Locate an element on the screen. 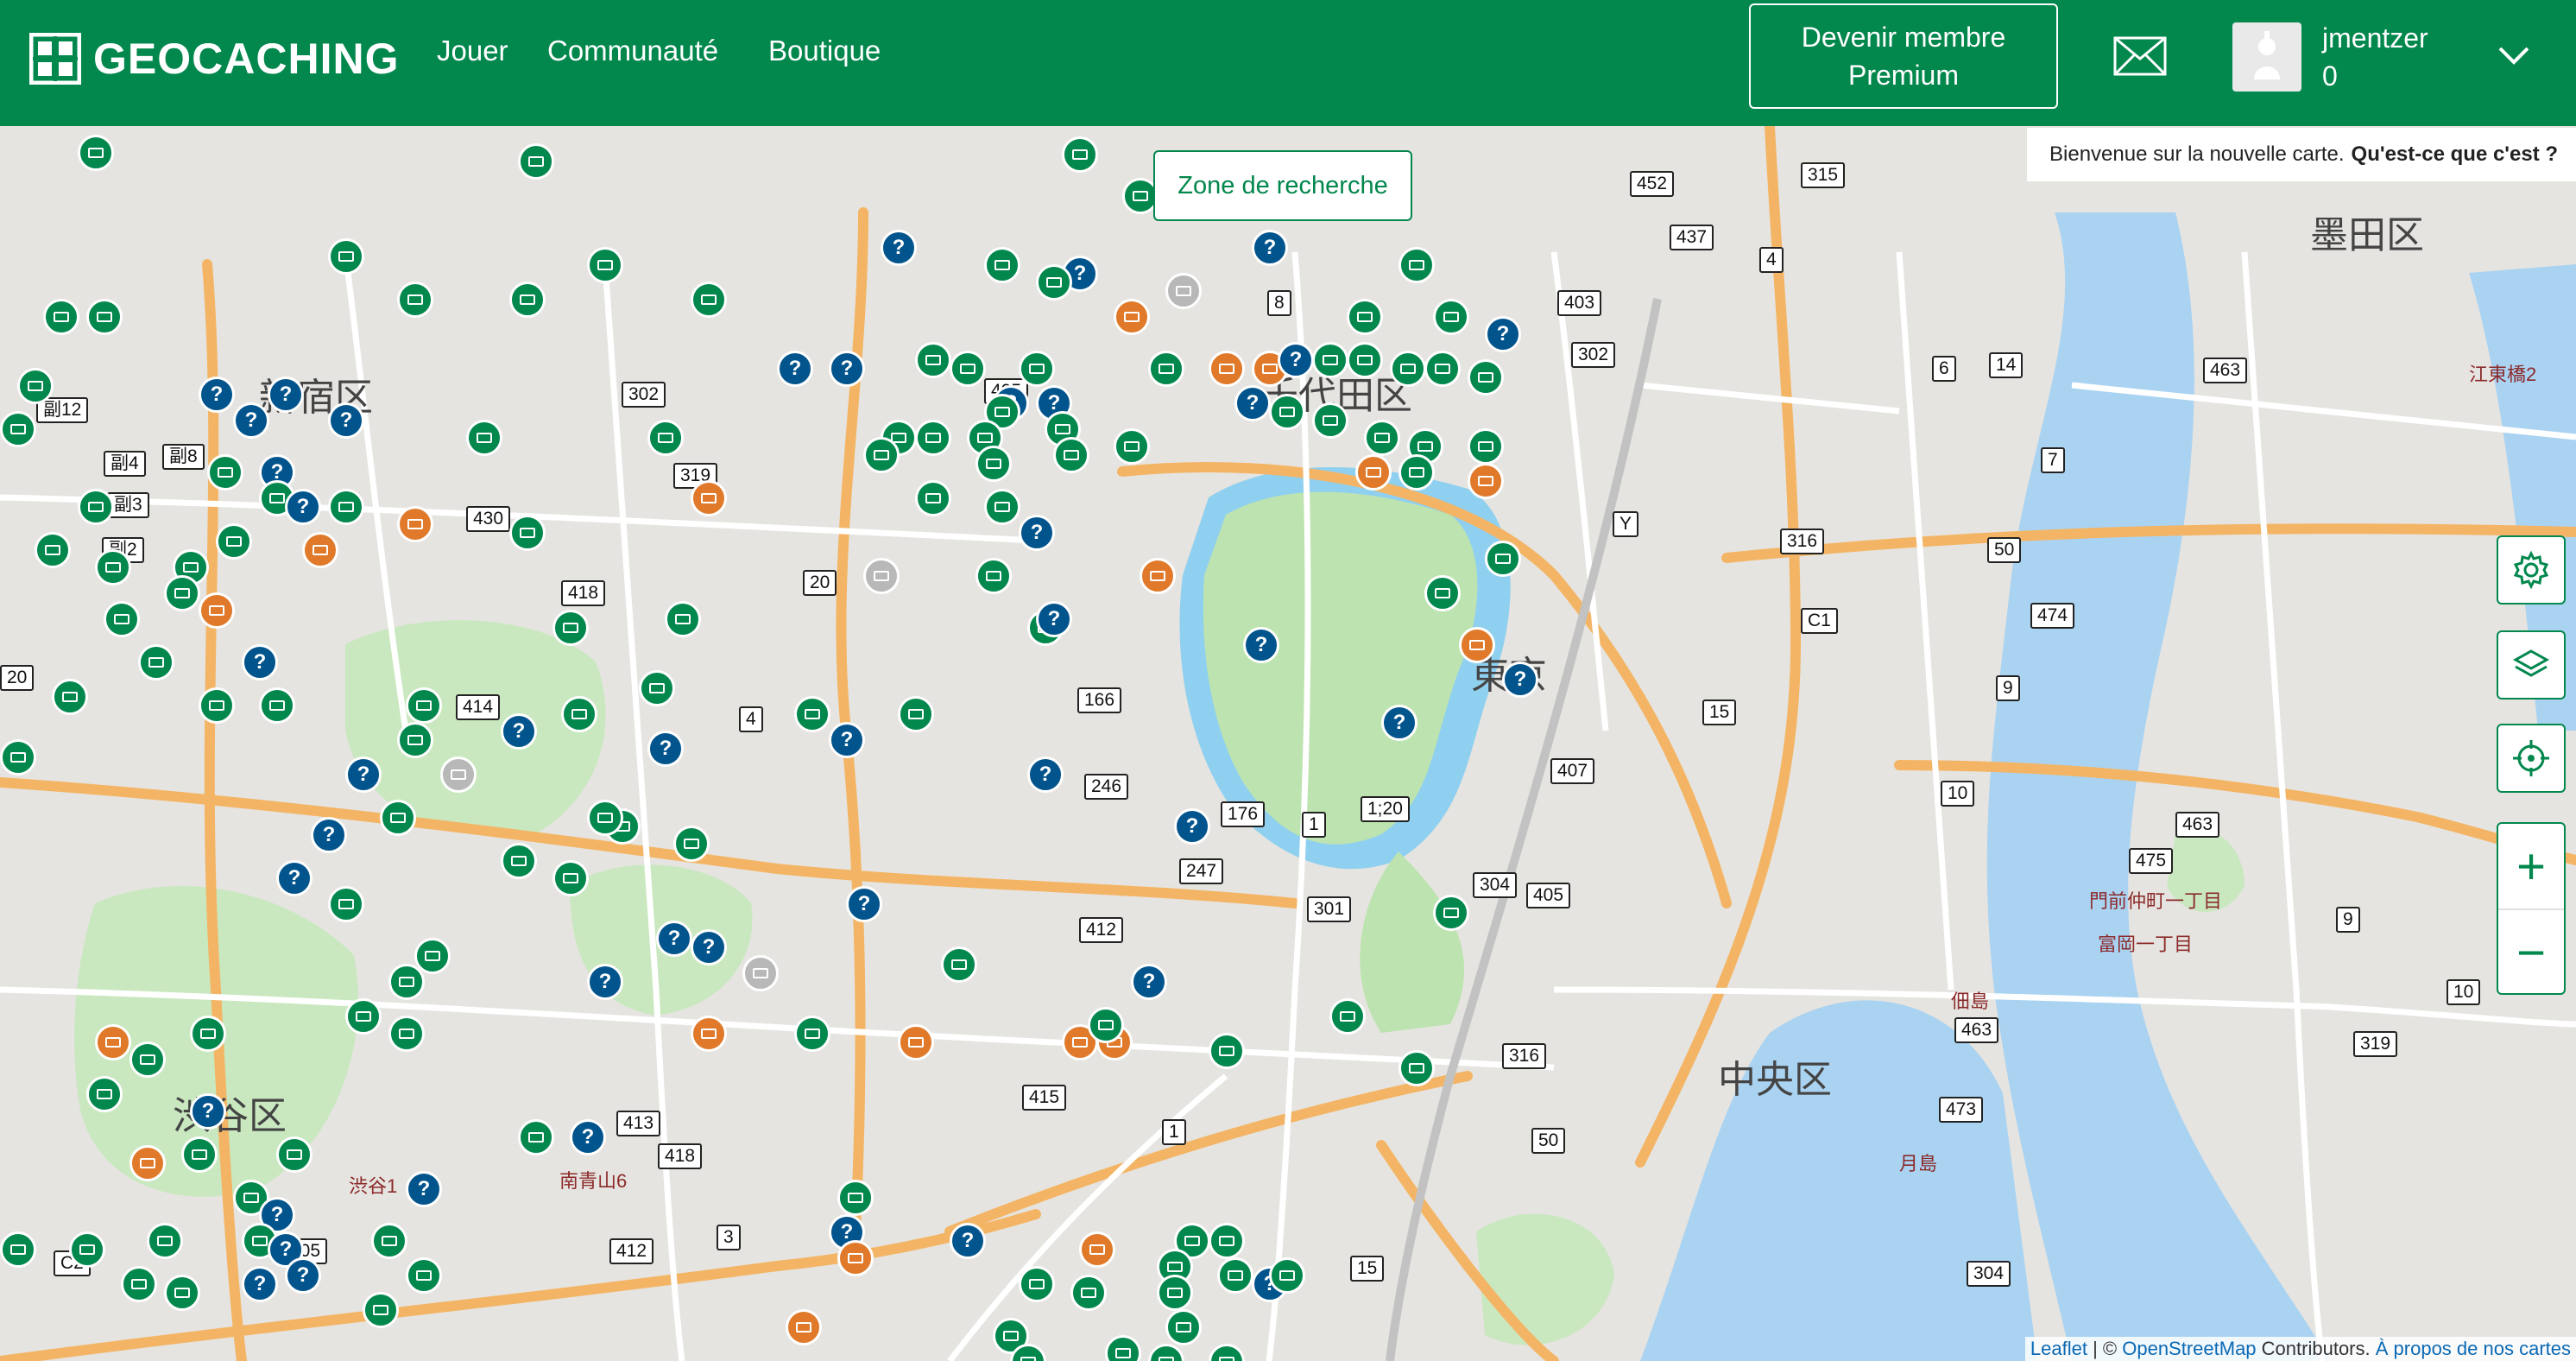 This screenshot has width=2576, height=1361. nav-boutique: Boutique is located at coordinates (824, 51).